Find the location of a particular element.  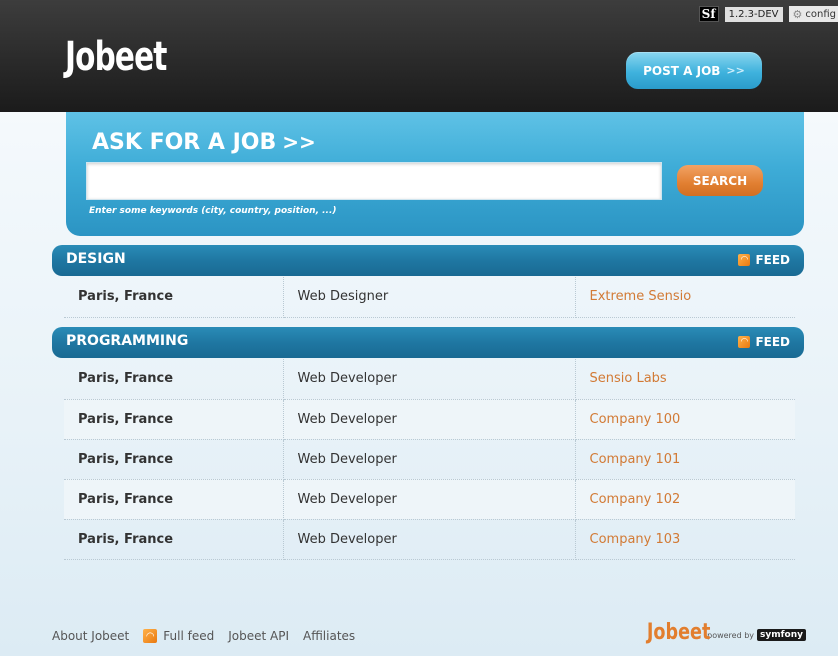

config-button: ⚙ config is located at coordinates (813, 14).